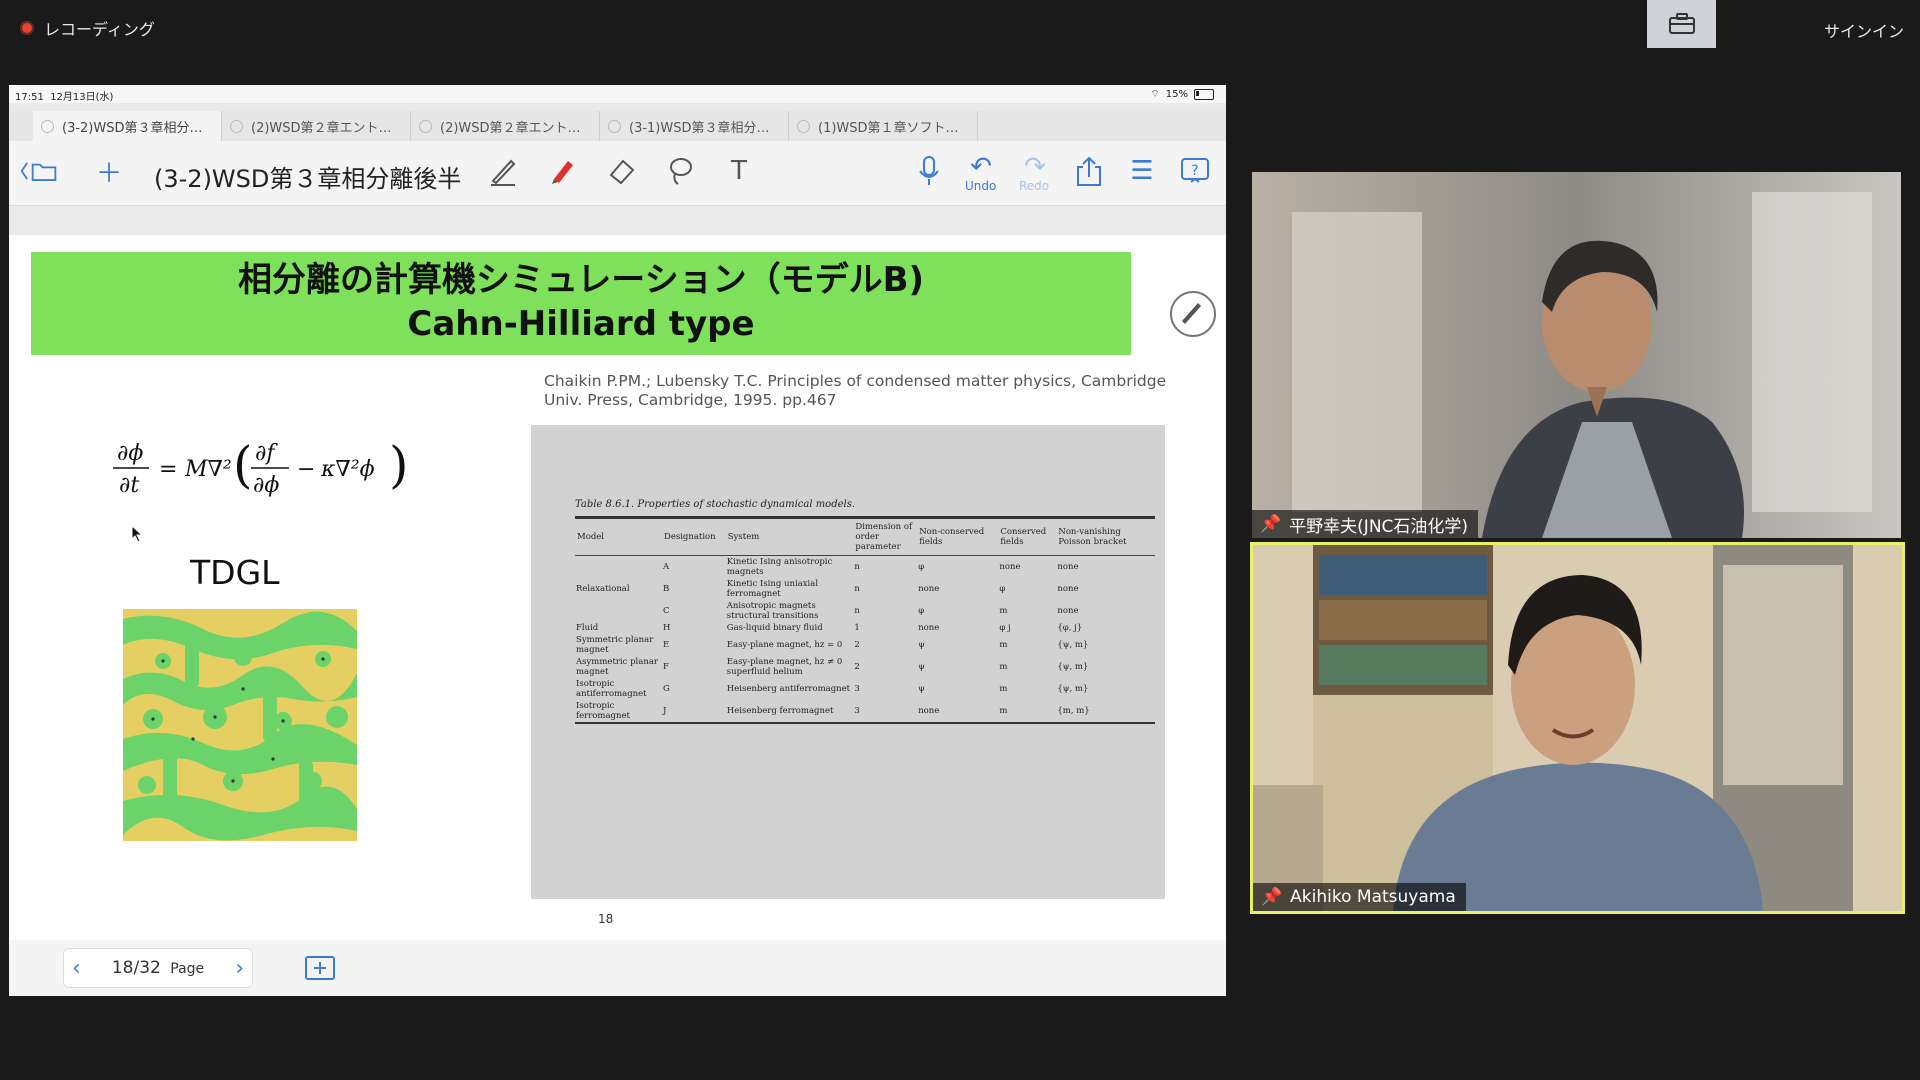  I want to click on svg-text: M∇², so click(208, 469).